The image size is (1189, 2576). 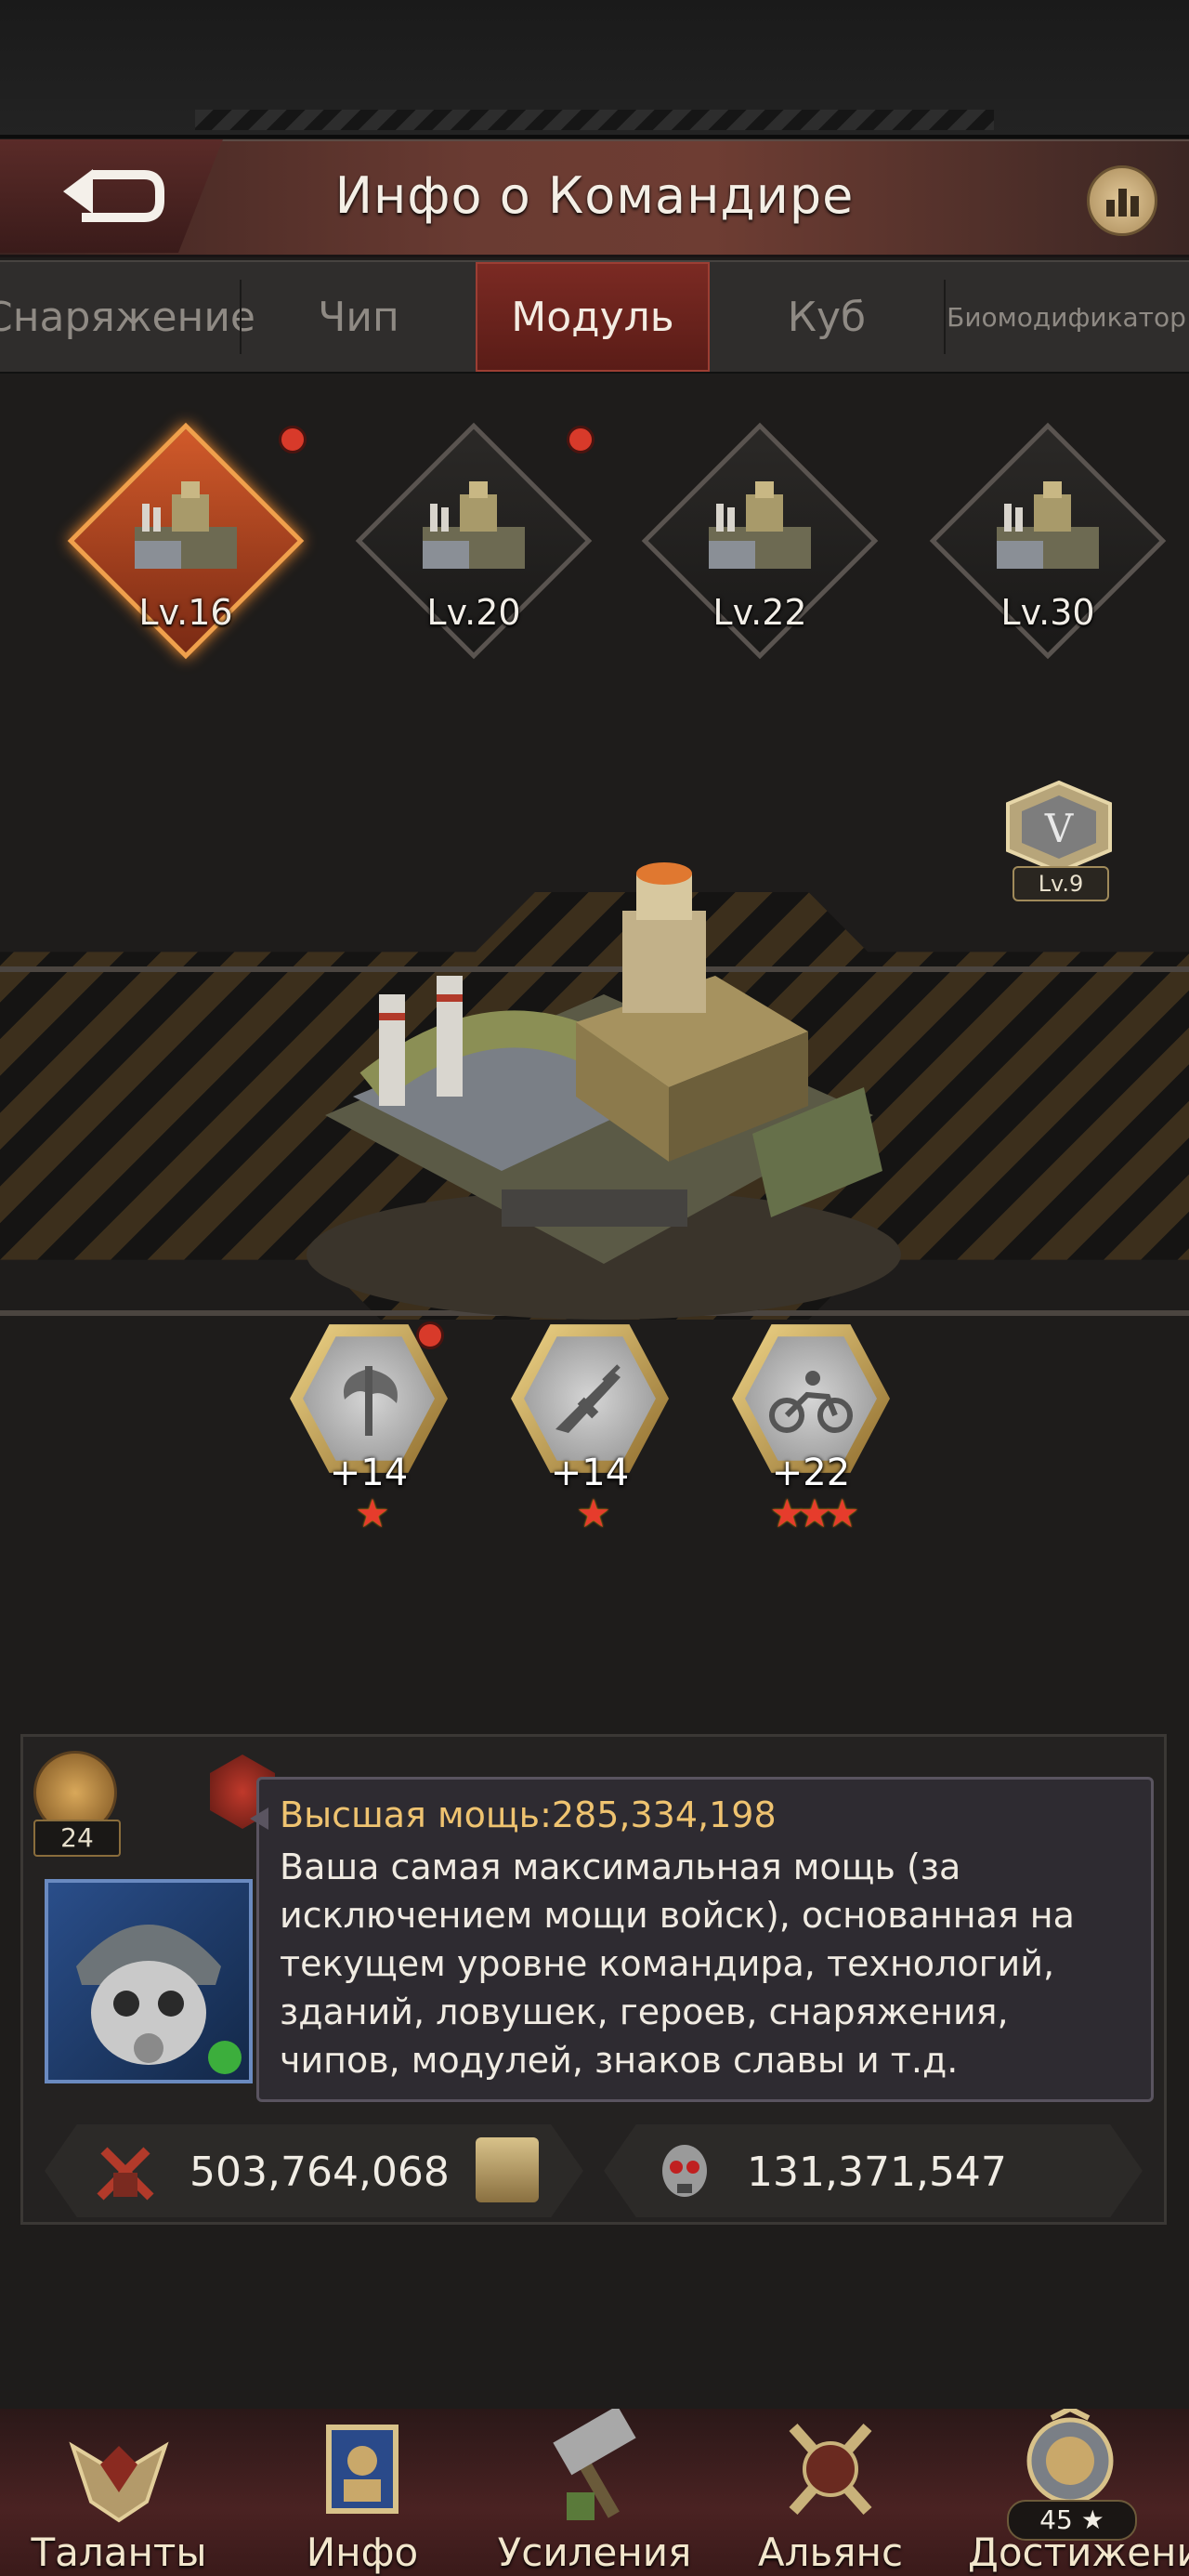 I want to click on tooltip-title: Высшая мощь:285,334,198, so click(x=528, y=1814).